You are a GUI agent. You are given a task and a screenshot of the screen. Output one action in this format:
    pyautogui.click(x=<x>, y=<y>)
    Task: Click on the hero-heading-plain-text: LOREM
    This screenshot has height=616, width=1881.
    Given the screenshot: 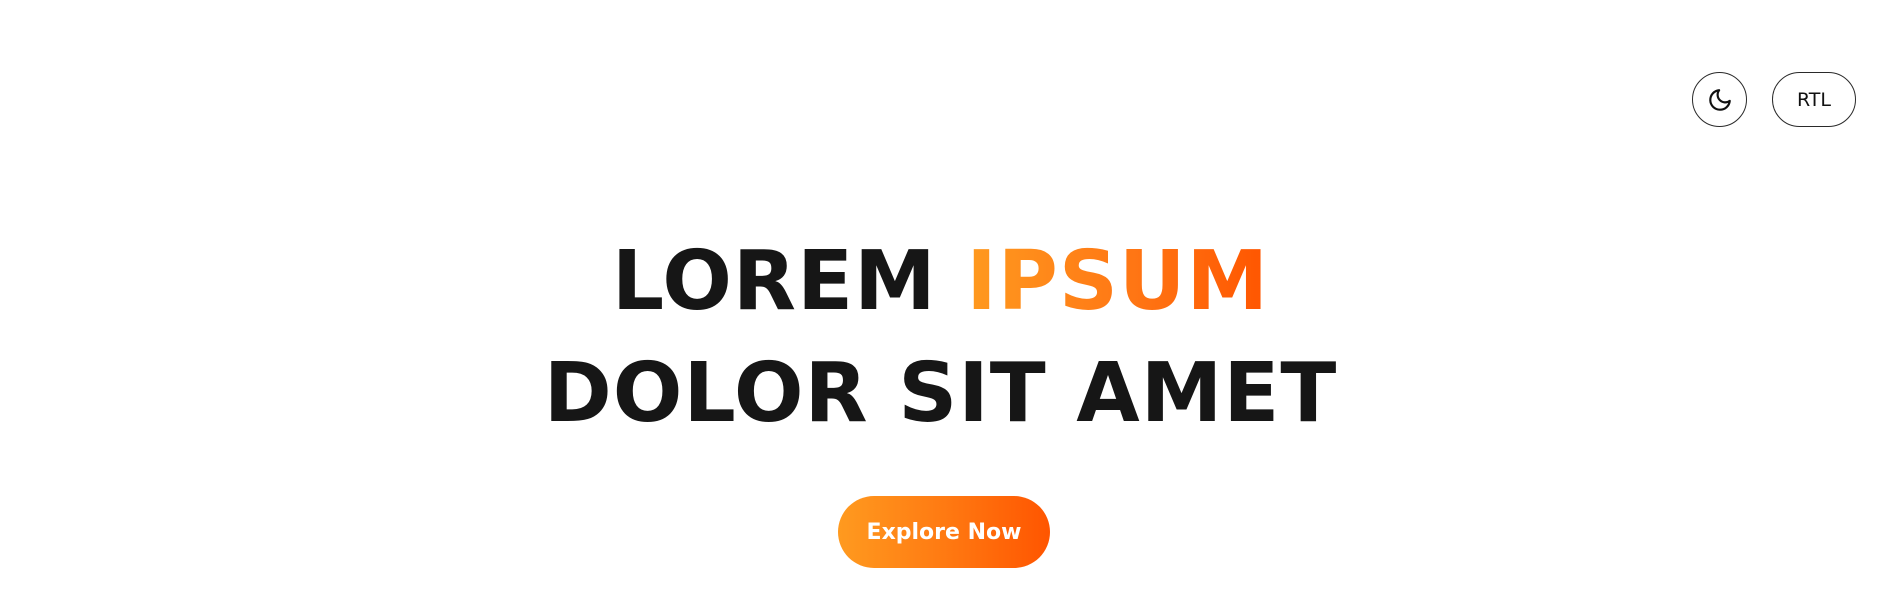 What is the action you would take?
    pyautogui.click(x=774, y=281)
    